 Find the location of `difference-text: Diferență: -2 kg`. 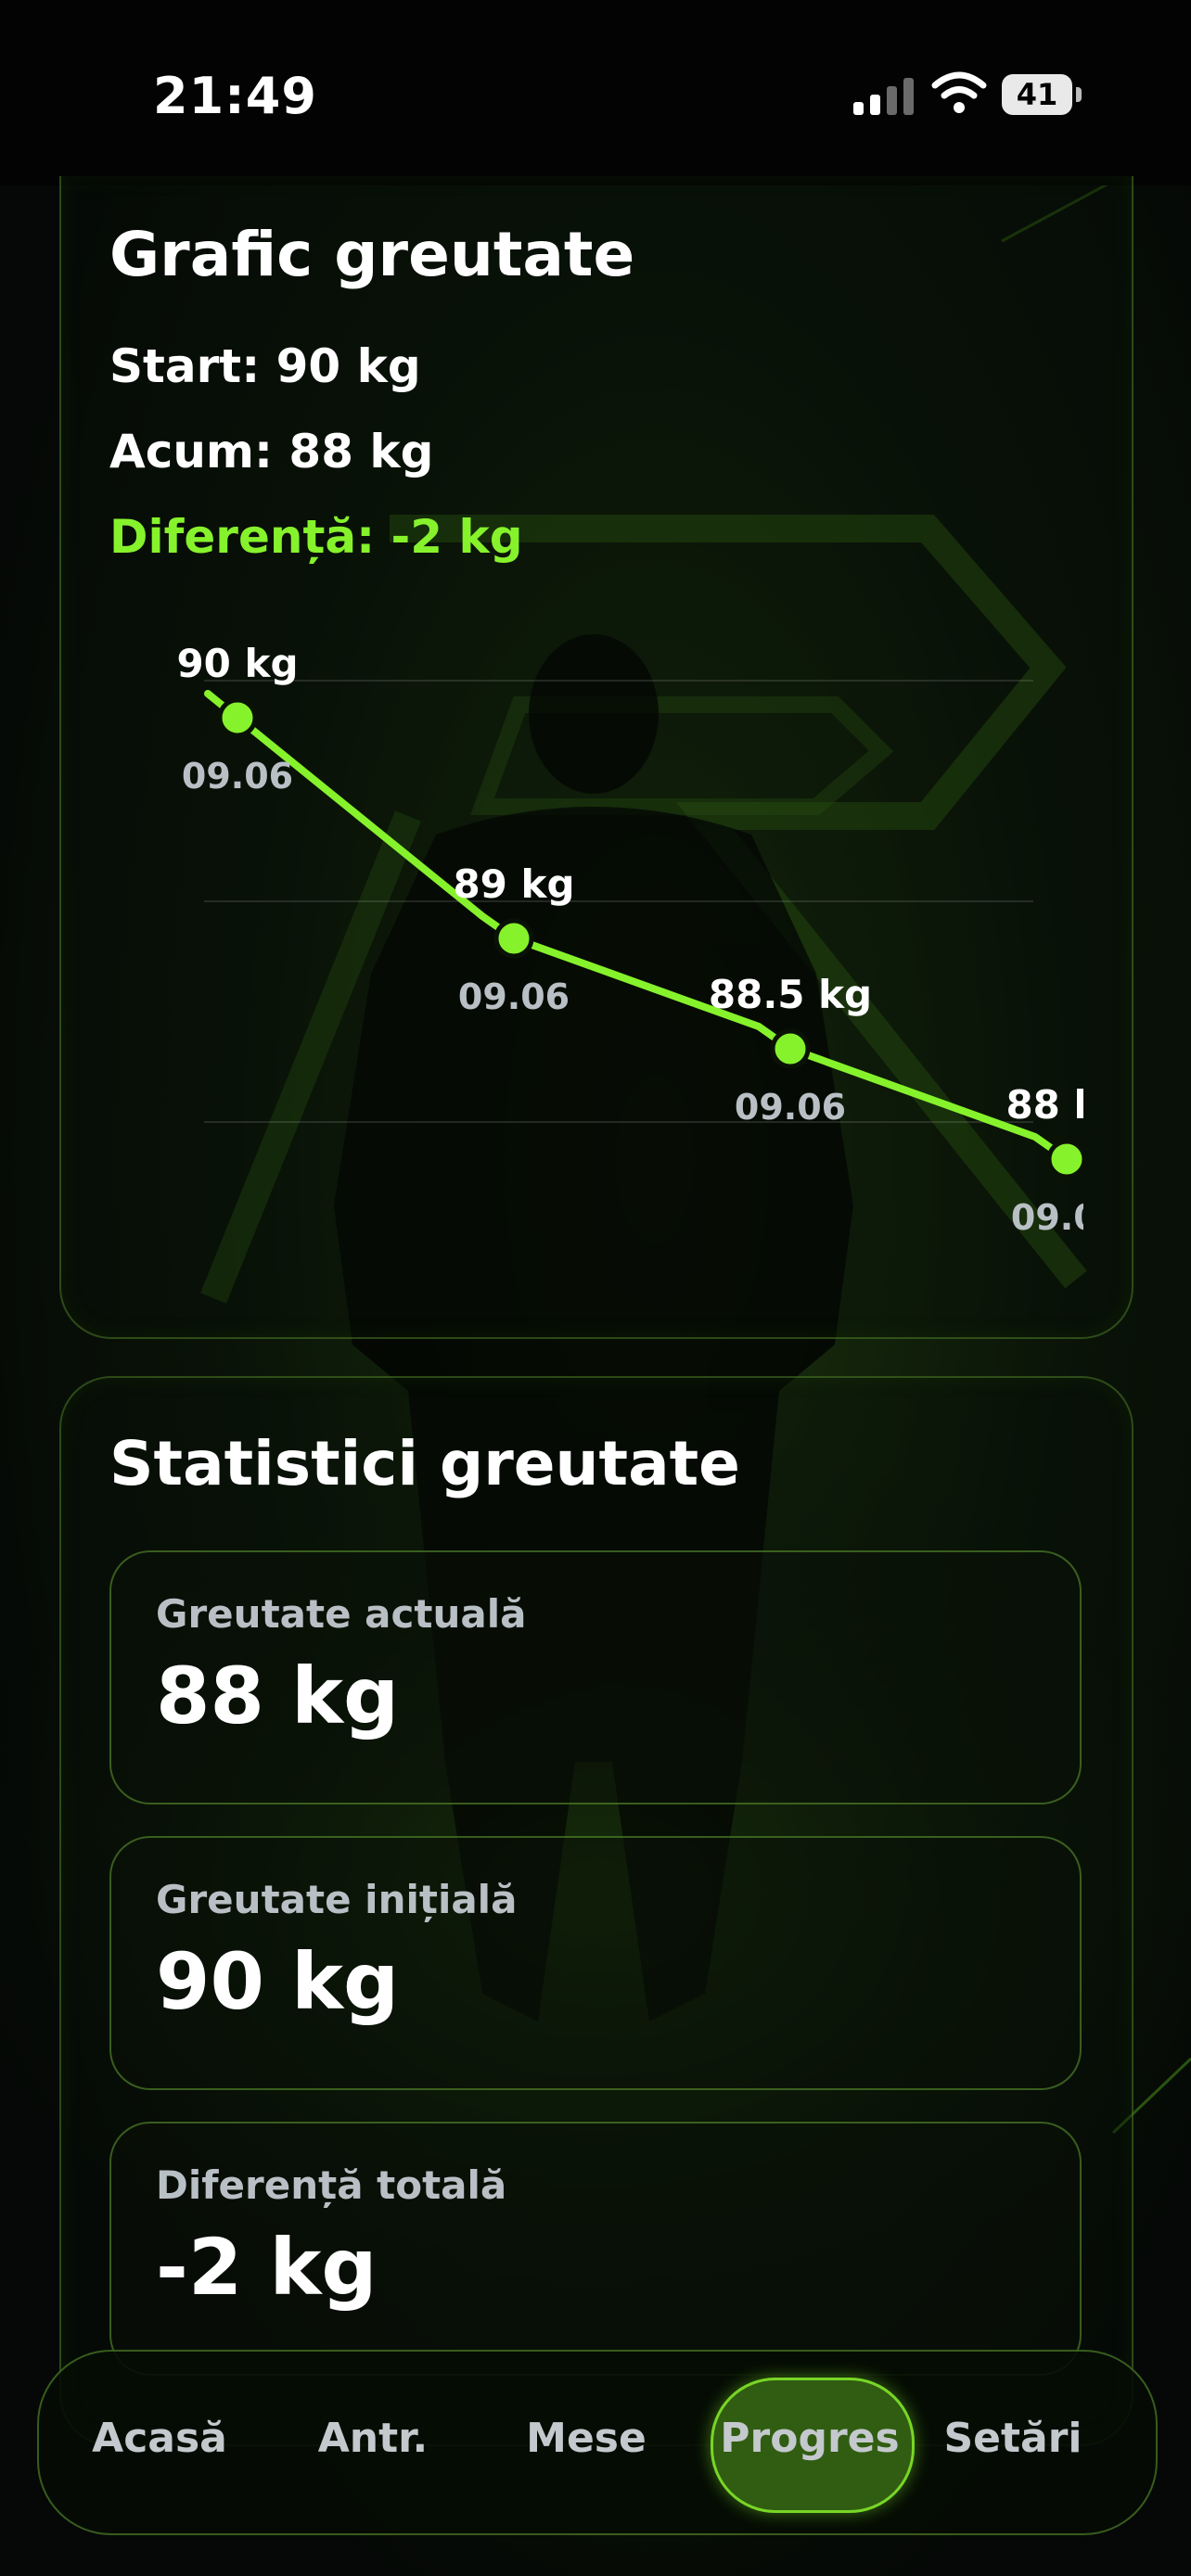

difference-text: Diferență: -2 kg is located at coordinates (316, 537).